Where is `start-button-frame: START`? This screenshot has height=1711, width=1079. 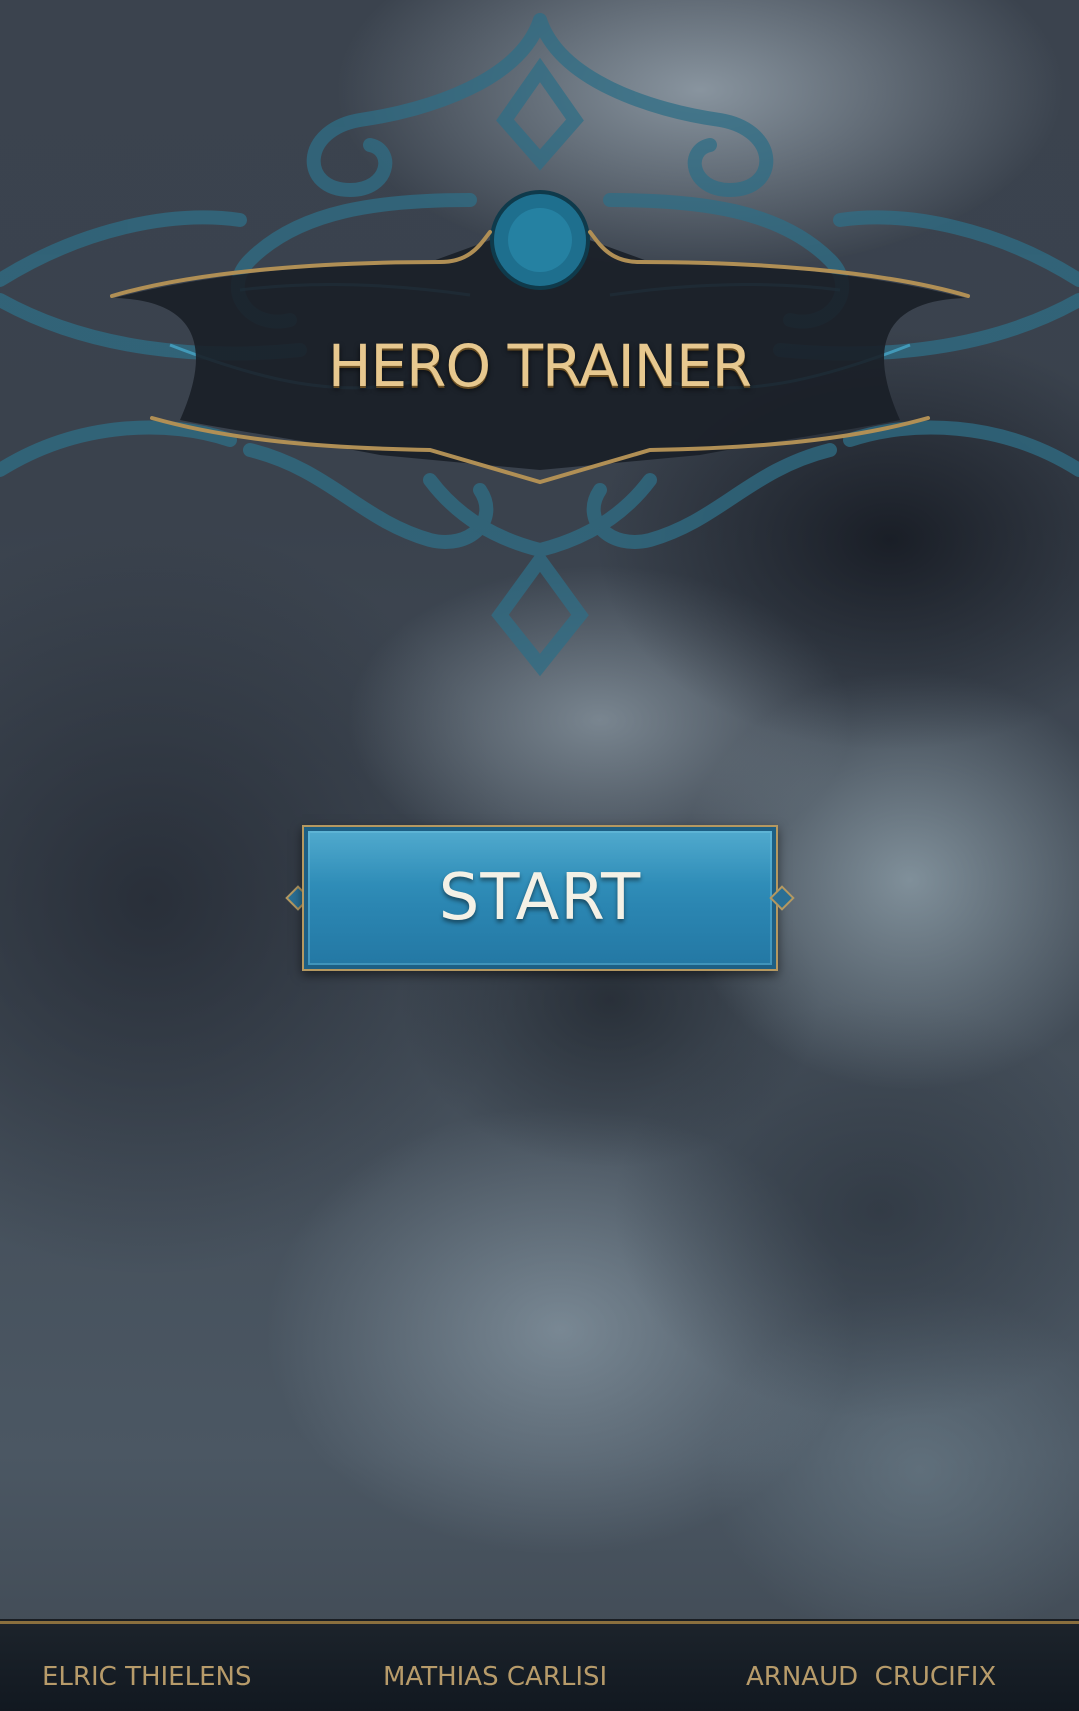
start-button-frame: START is located at coordinates (540, 900).